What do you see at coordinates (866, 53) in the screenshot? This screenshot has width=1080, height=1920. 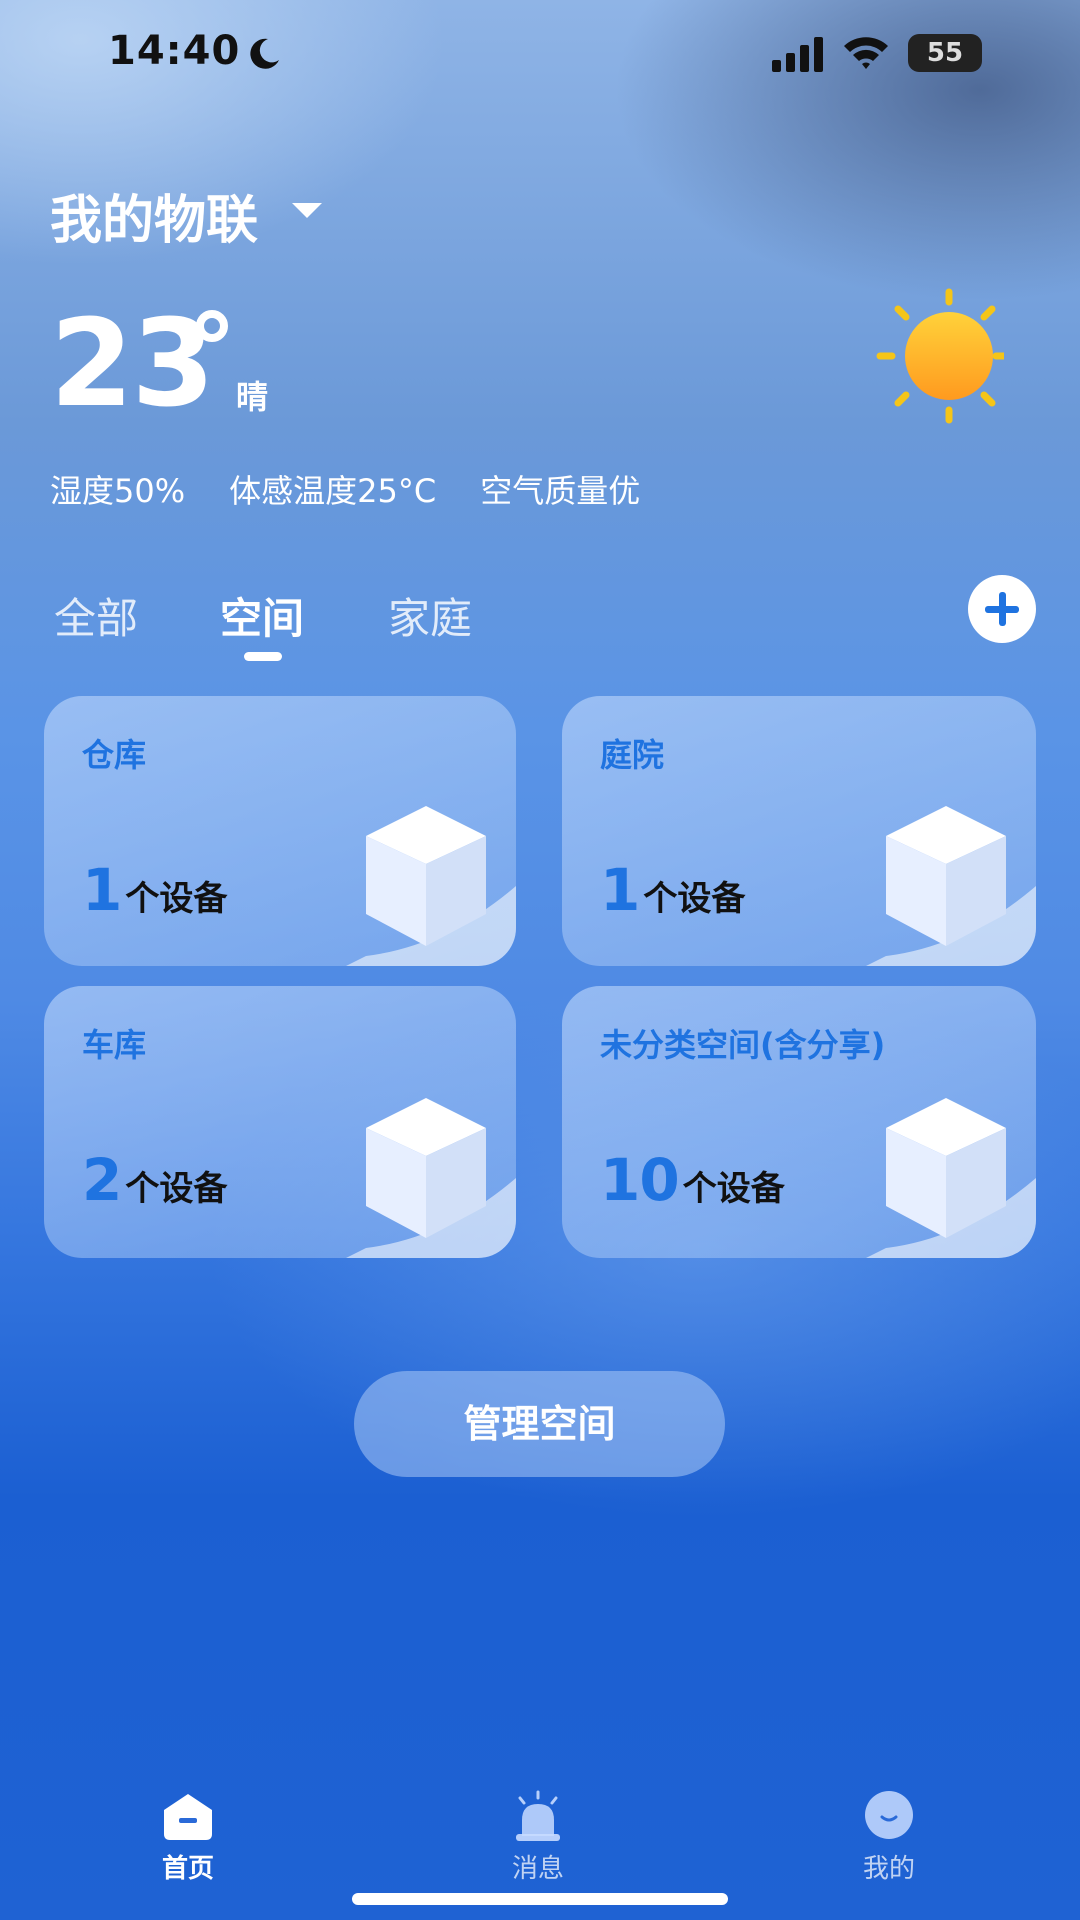 I see `wifi-icon` at bounding box center [866, 53].